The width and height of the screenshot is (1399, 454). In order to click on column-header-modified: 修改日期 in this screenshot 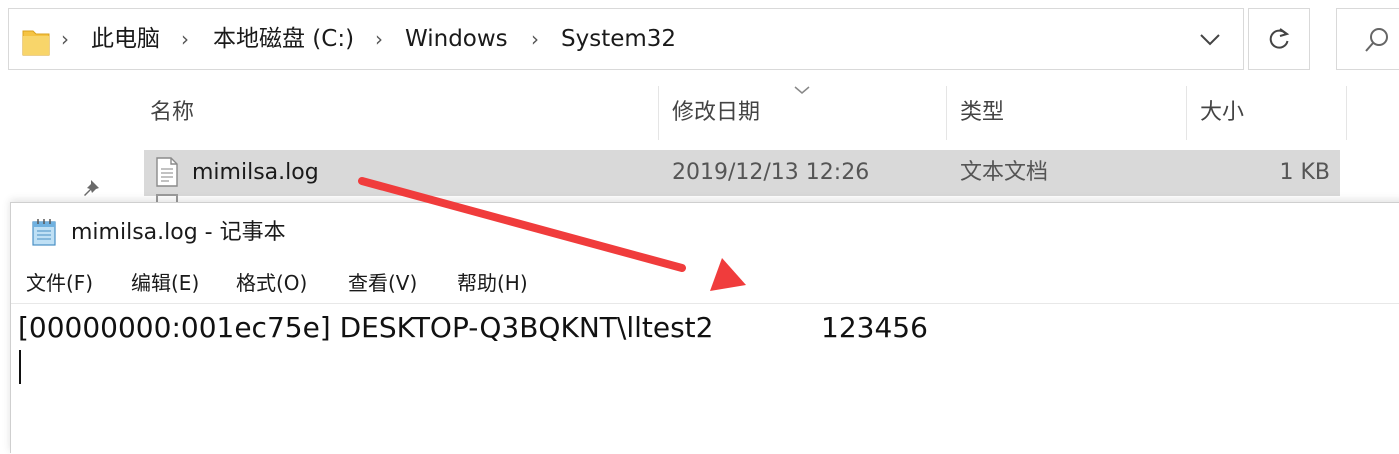, I will do `click(716, 113)`.